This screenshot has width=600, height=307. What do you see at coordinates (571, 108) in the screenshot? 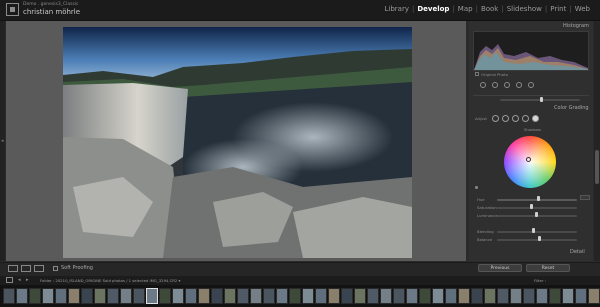
I see `color-grading-header: Color Grading` at bounding box center [571, 108].